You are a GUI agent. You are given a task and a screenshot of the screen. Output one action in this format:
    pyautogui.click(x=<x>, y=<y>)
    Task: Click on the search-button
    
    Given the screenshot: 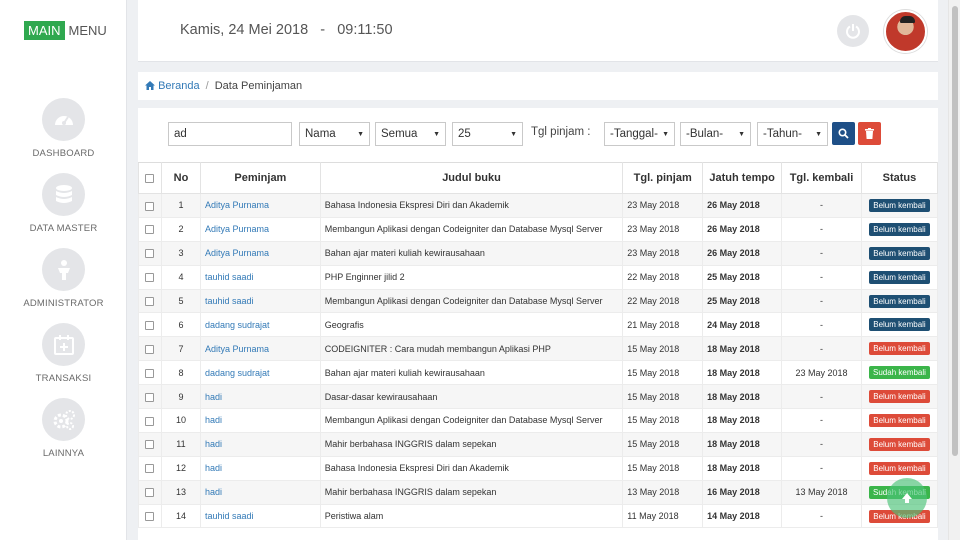 What is the action you would take?
    pyautogui.click(x=843, y=133)
    